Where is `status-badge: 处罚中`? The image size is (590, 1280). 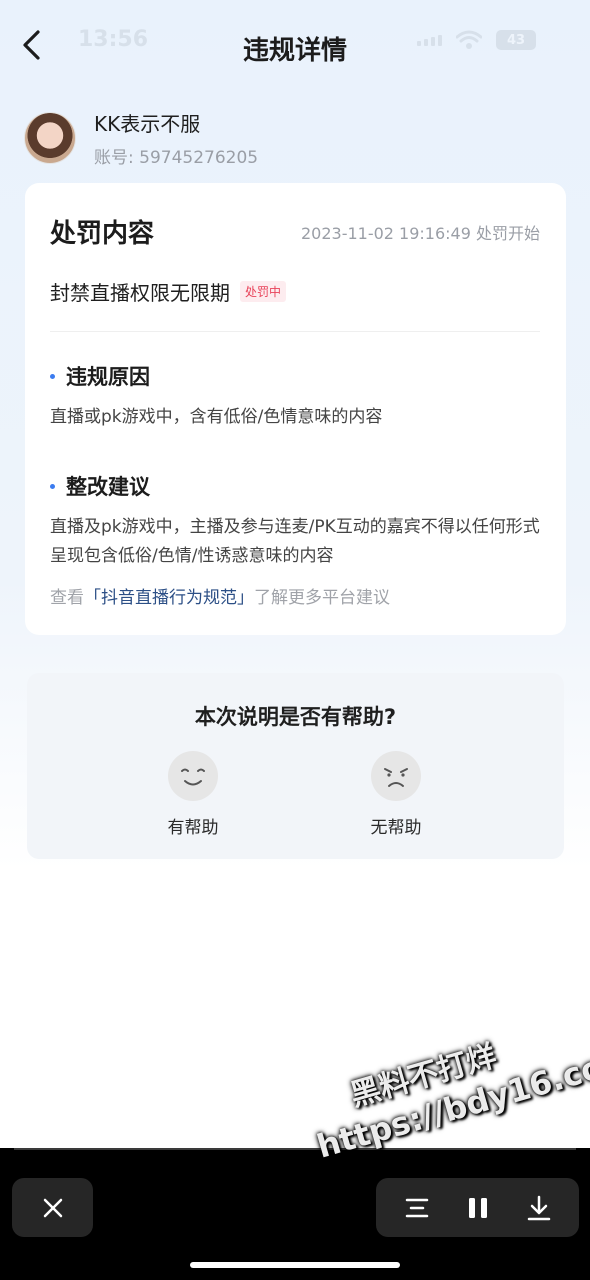 status-badge: 处罚中 is located at coordinates (263, 291).